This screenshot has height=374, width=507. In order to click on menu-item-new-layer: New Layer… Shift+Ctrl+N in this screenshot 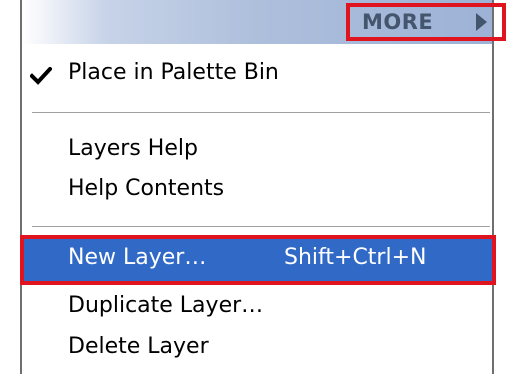, I will do `click(257, 260)`.